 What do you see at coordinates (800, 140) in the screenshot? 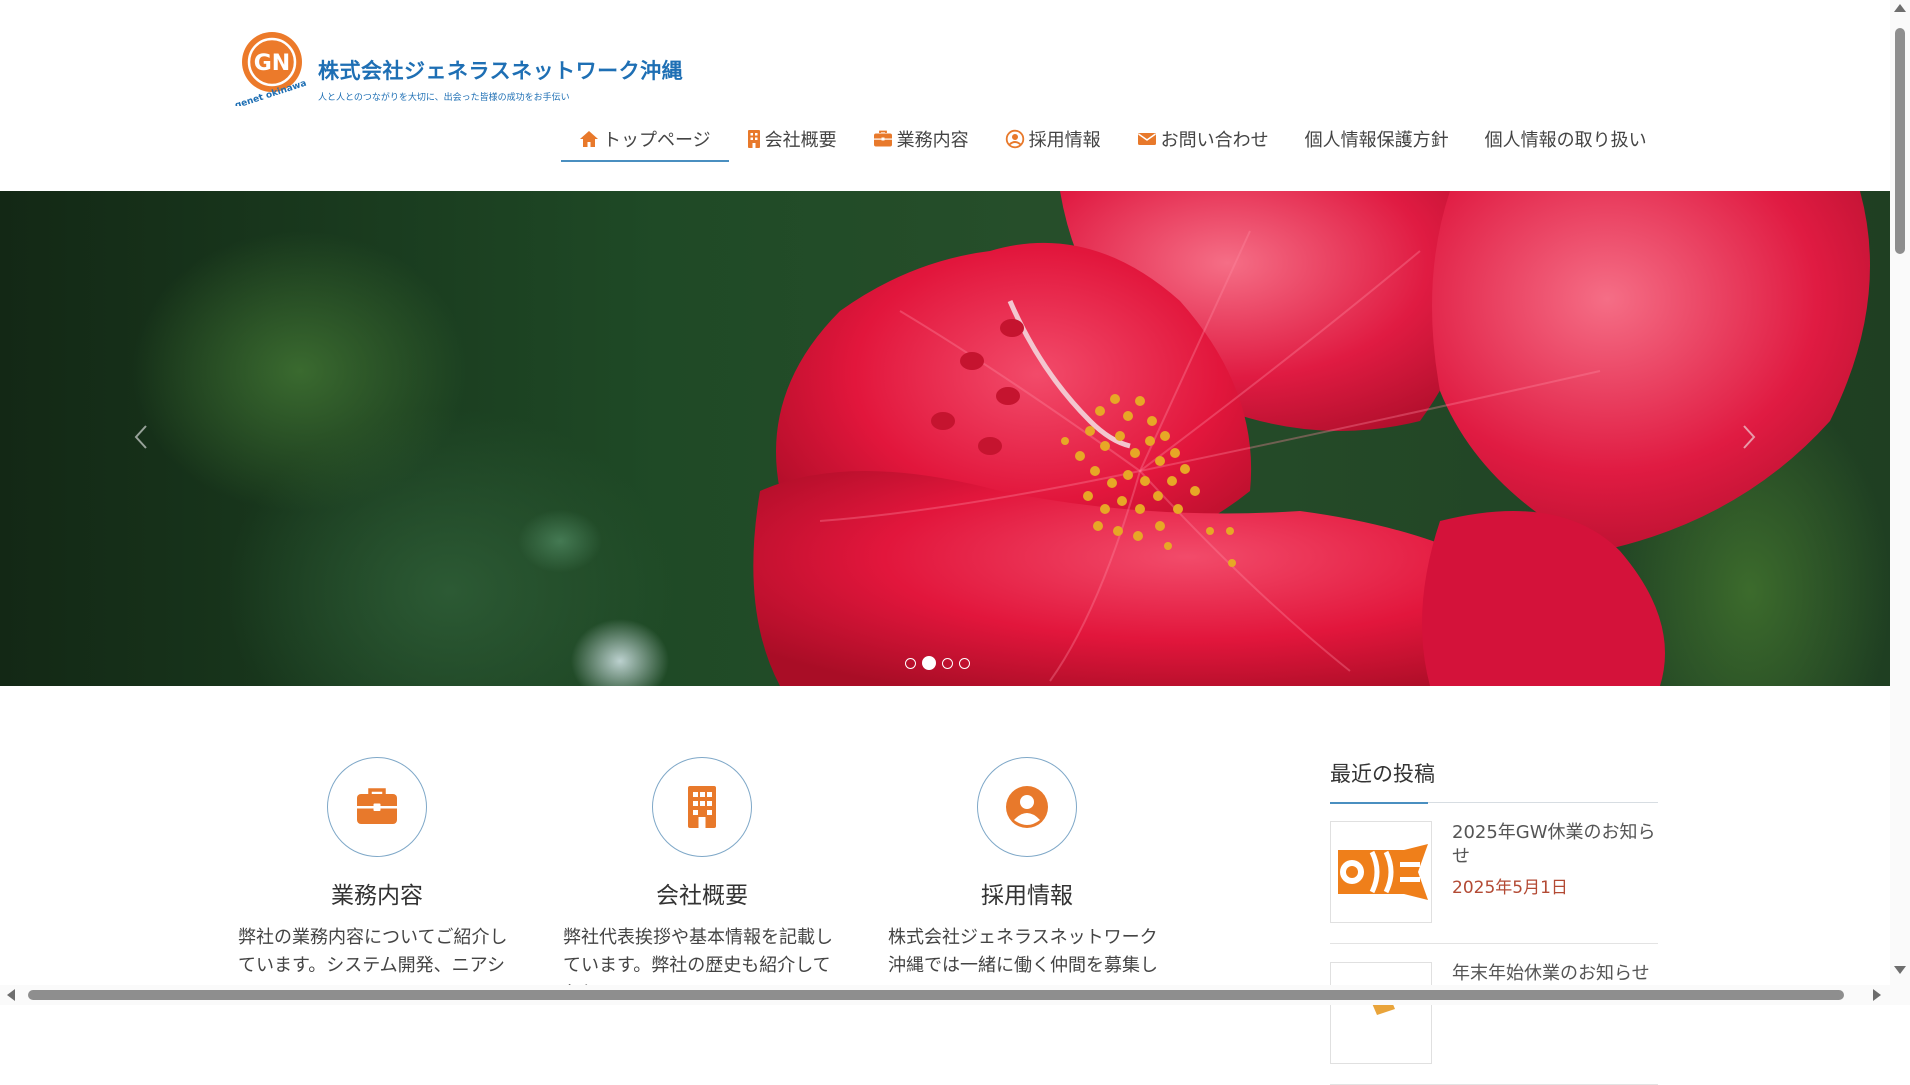
I see `nav-label: 会社概要` at bounding box center [800, 140].